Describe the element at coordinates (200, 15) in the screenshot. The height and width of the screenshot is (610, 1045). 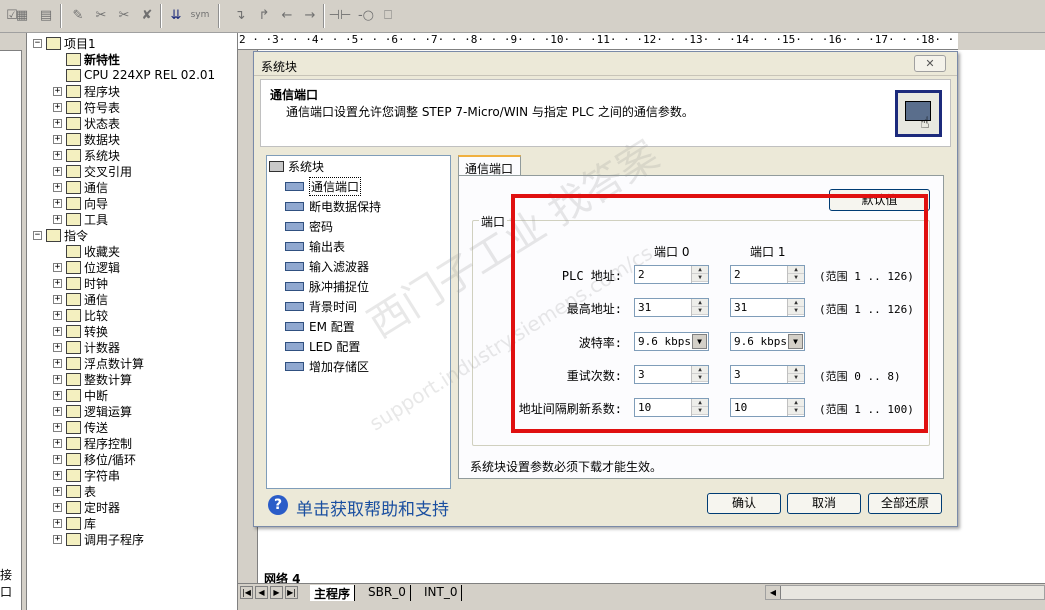
I see `symbol-tool-icon: sym` at that location.